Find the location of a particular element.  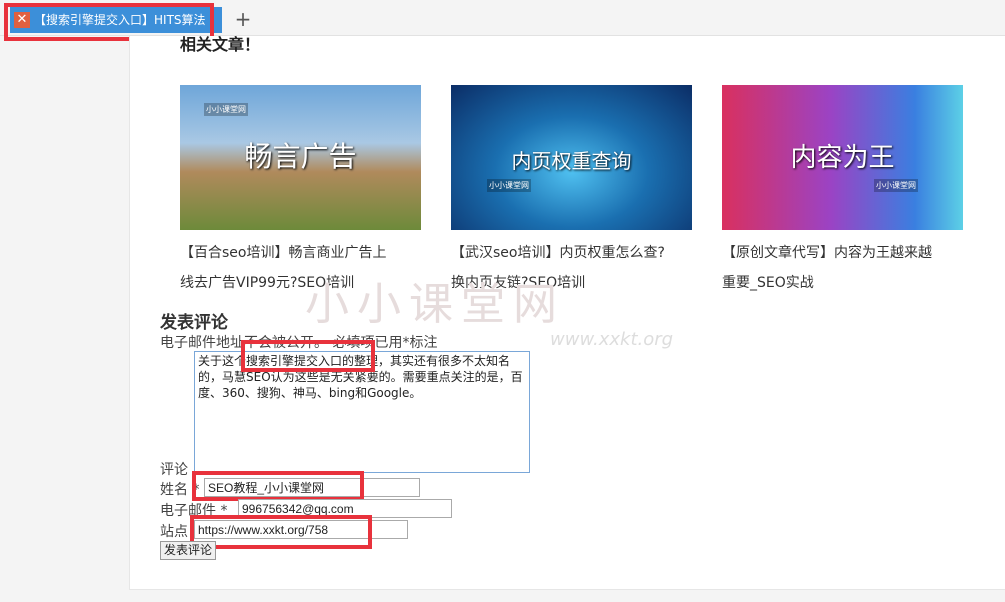

card-thumbnail: 小小课堂网 内容为王 is located at coordinates (842, 157).